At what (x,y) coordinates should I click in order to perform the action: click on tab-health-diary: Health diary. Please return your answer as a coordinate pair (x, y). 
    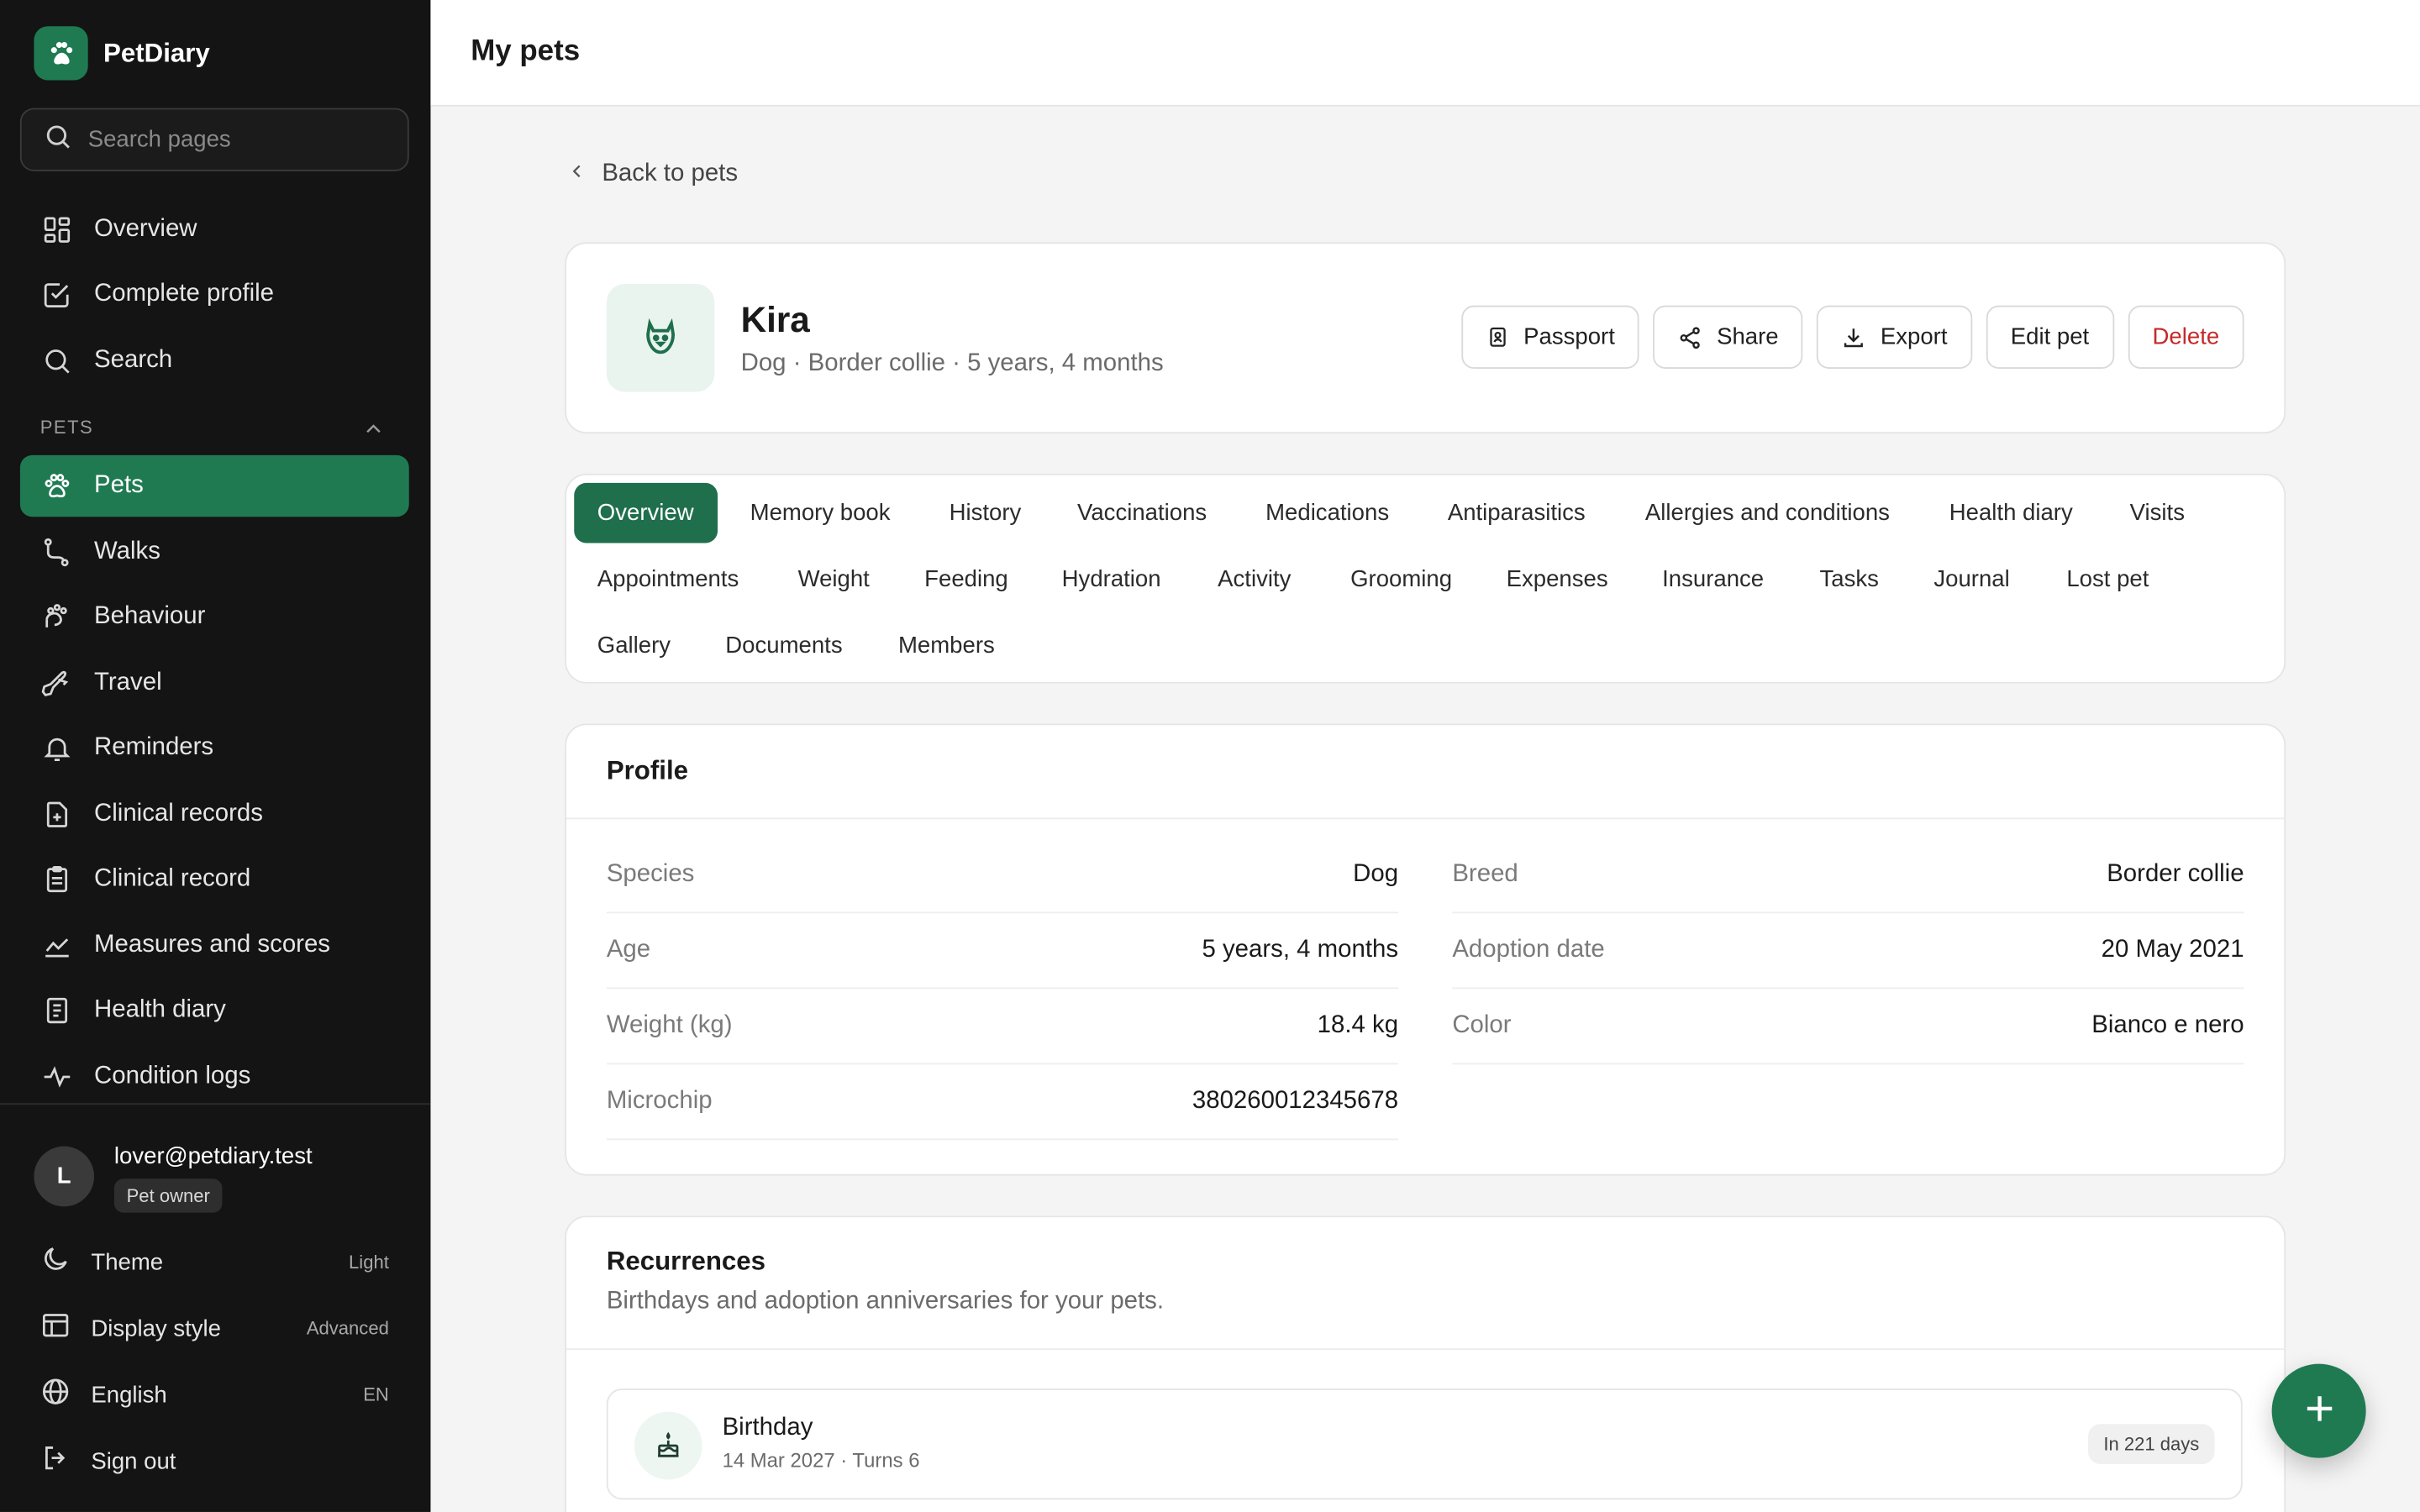
    Looking at the image, I should click on (2011, 513).